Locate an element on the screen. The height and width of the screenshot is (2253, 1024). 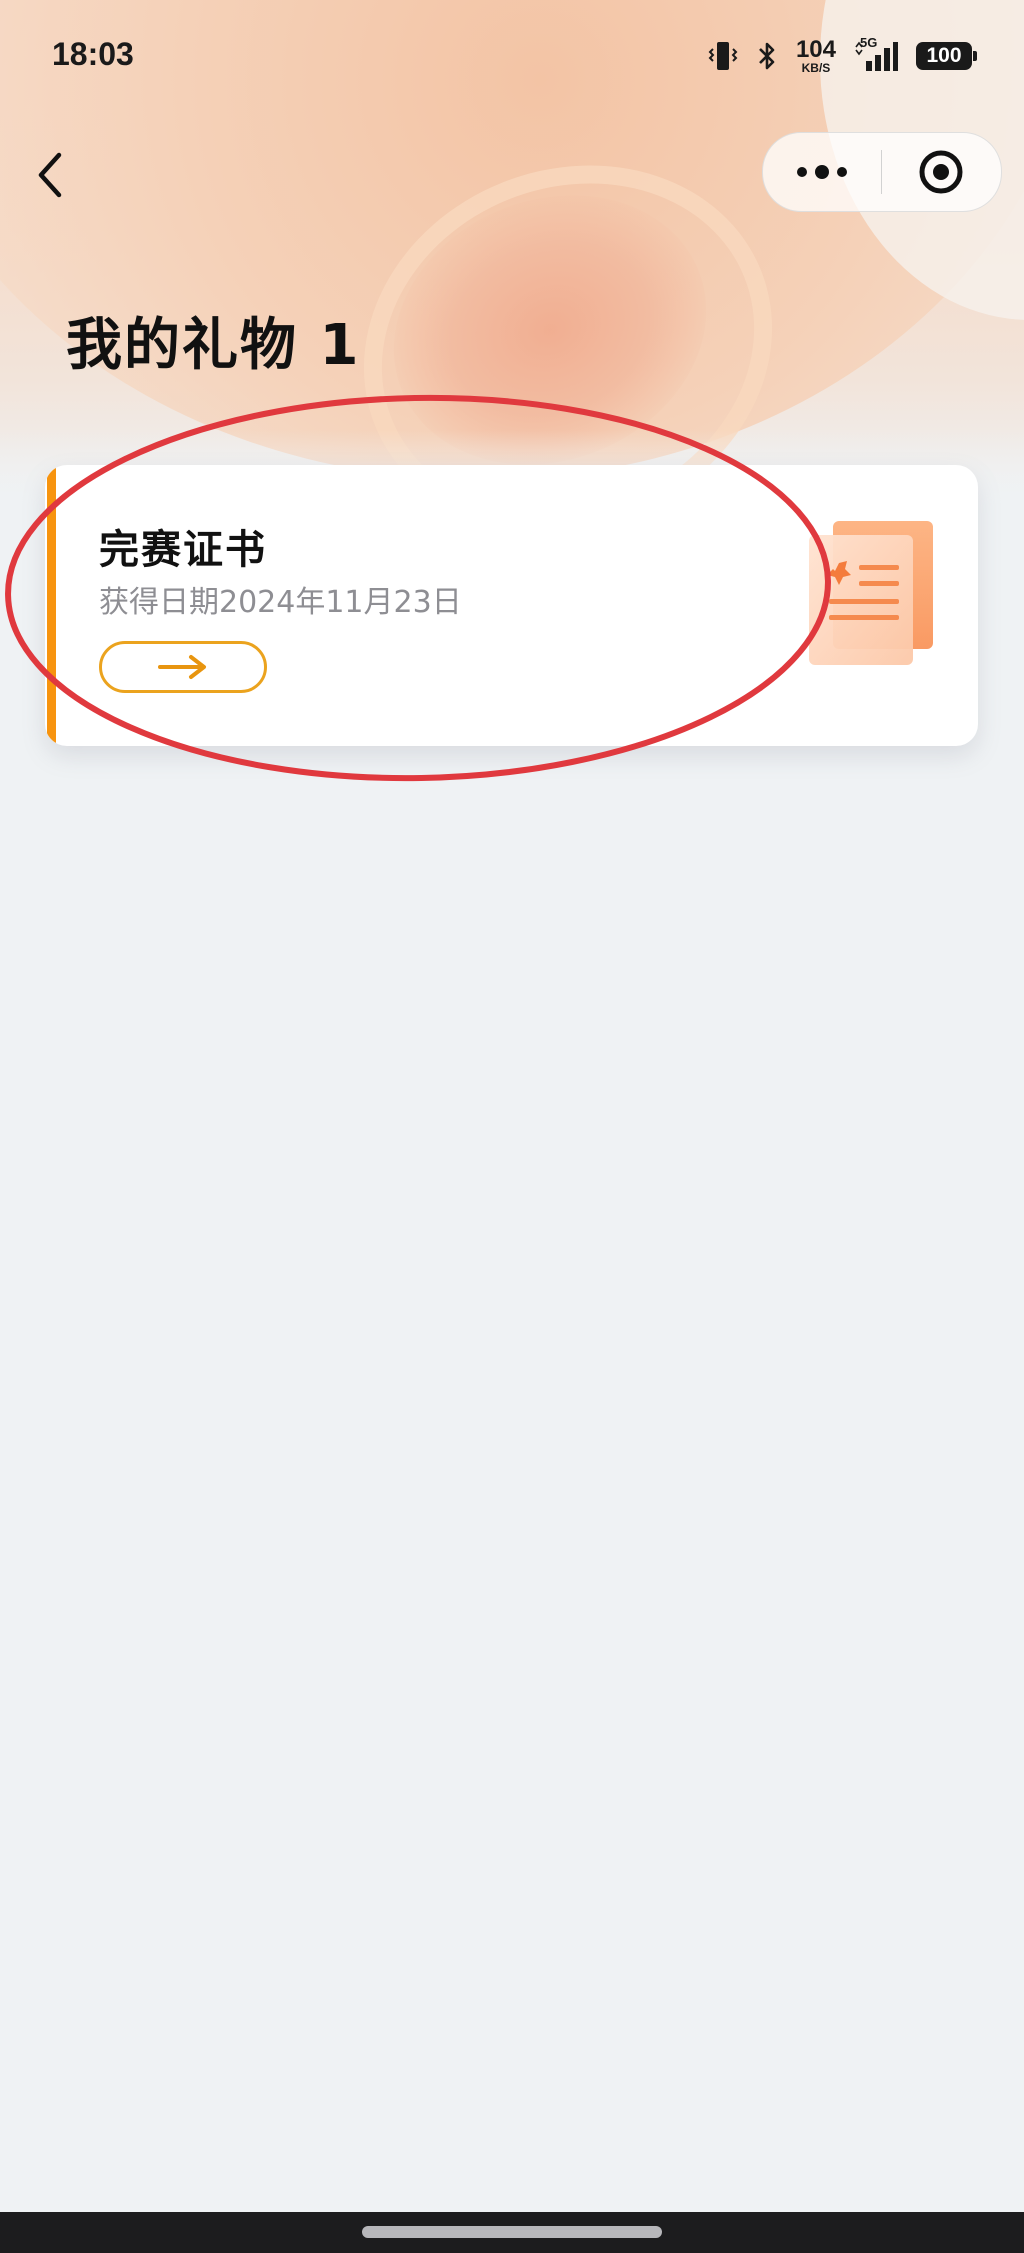
home-indicator is located at coordinates (512, 2232).